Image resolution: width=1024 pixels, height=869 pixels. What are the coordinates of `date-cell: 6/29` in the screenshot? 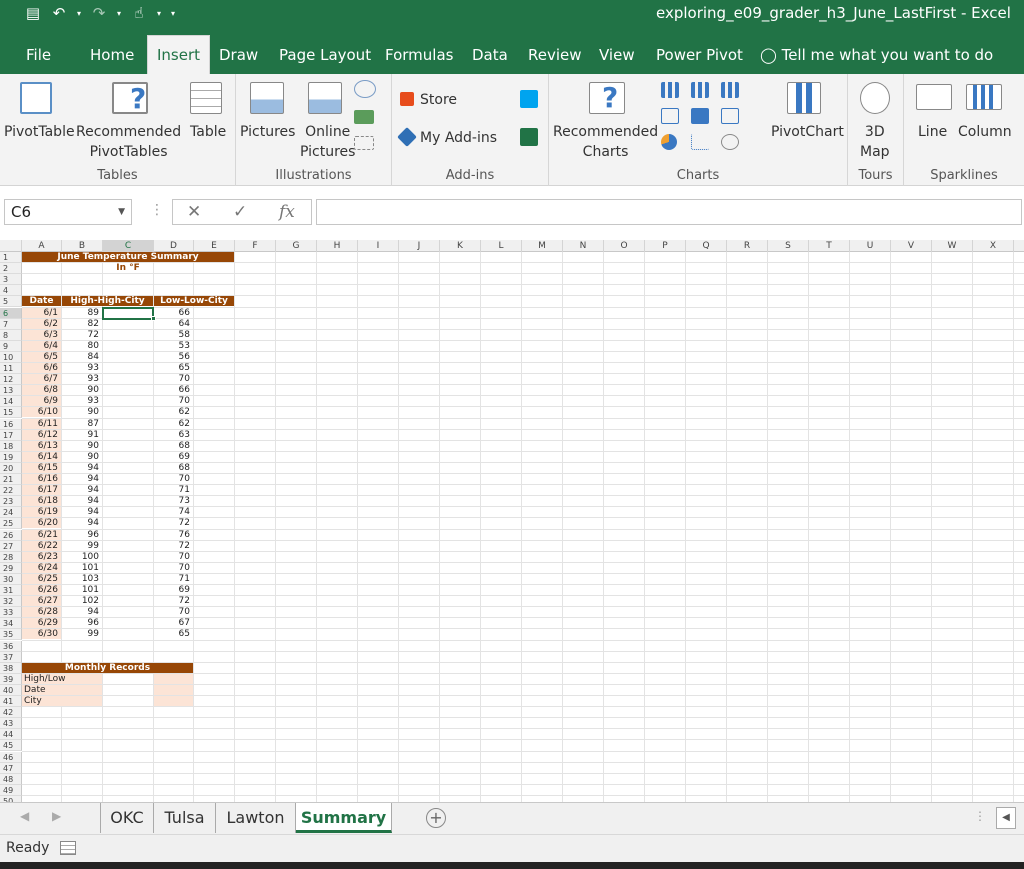 It's located at (41, 623).